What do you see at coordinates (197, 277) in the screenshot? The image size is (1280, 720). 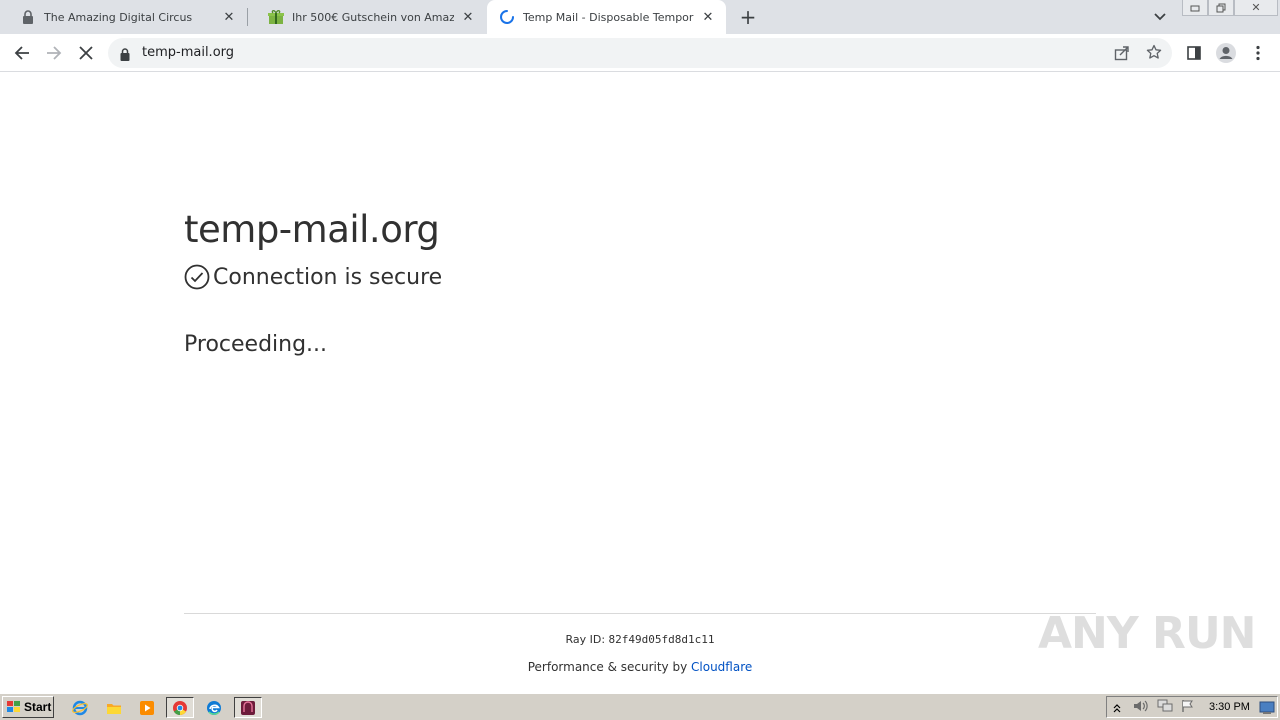 I see `checkmark-circle-icon` at bounding box center [197, 277].